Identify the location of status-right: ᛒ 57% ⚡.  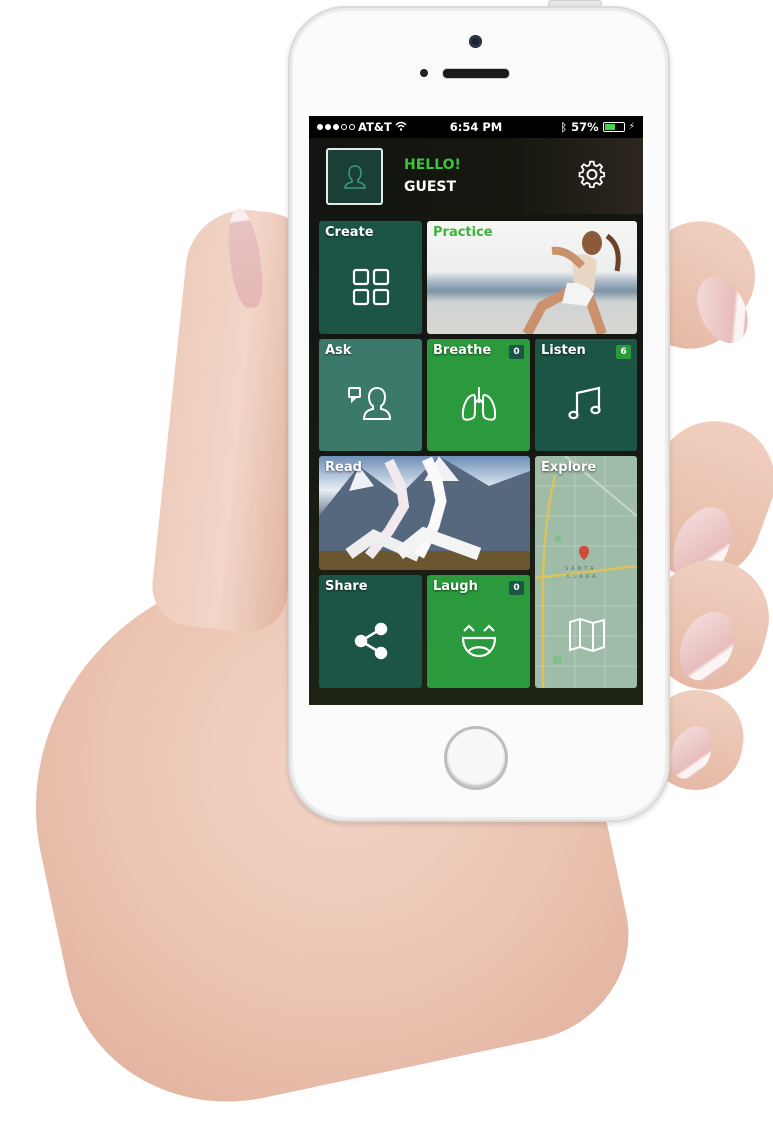
(598, 127).